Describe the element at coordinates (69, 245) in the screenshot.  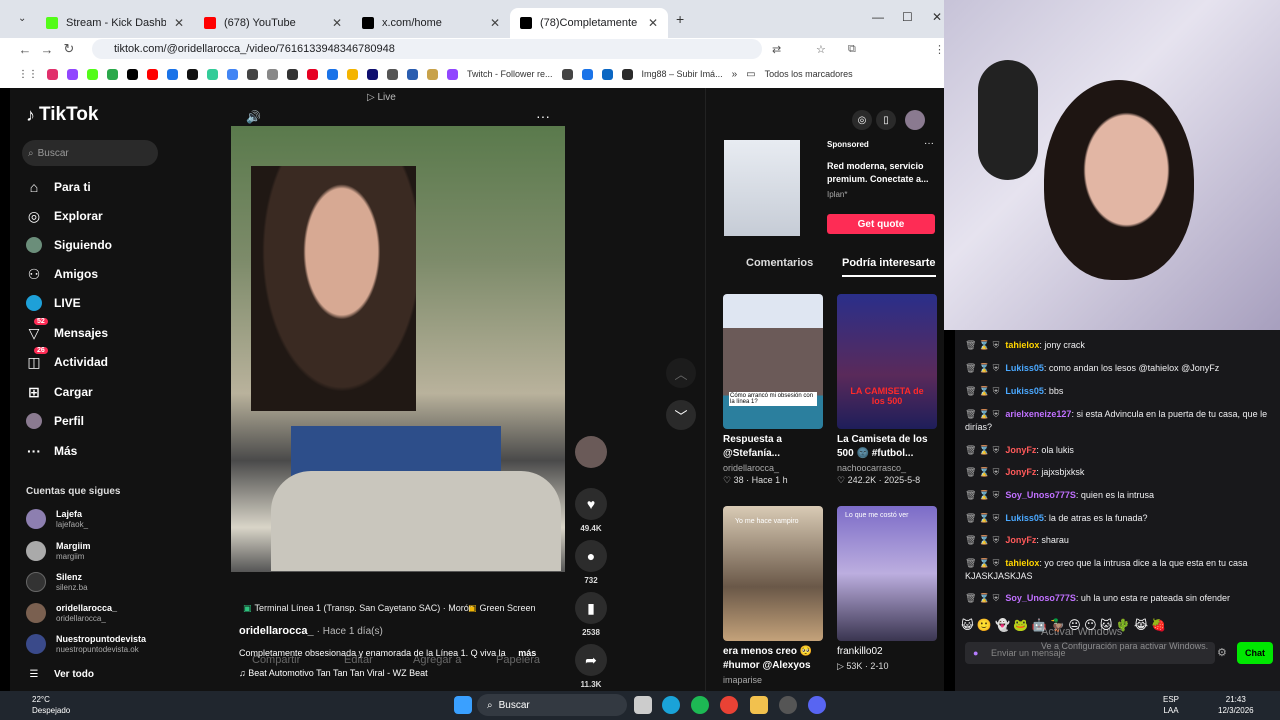
I see `menu-item-siguiendo: Siguiendo` at that location.